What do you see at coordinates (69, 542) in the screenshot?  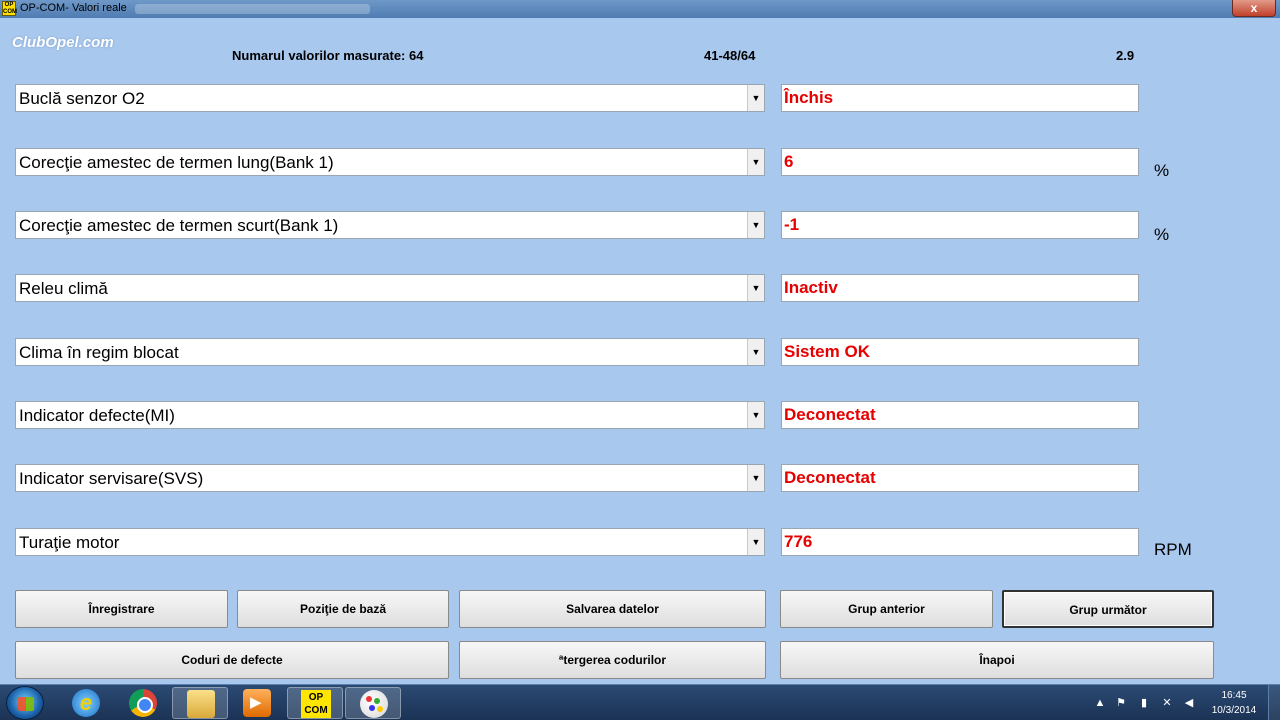 I see `parameter-label: Turaţie motor` at bounding box center [69, 542].